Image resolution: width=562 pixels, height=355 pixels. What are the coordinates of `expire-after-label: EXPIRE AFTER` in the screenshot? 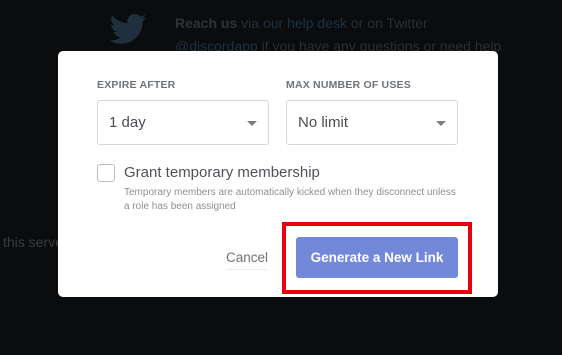 It's located at (136, 85).